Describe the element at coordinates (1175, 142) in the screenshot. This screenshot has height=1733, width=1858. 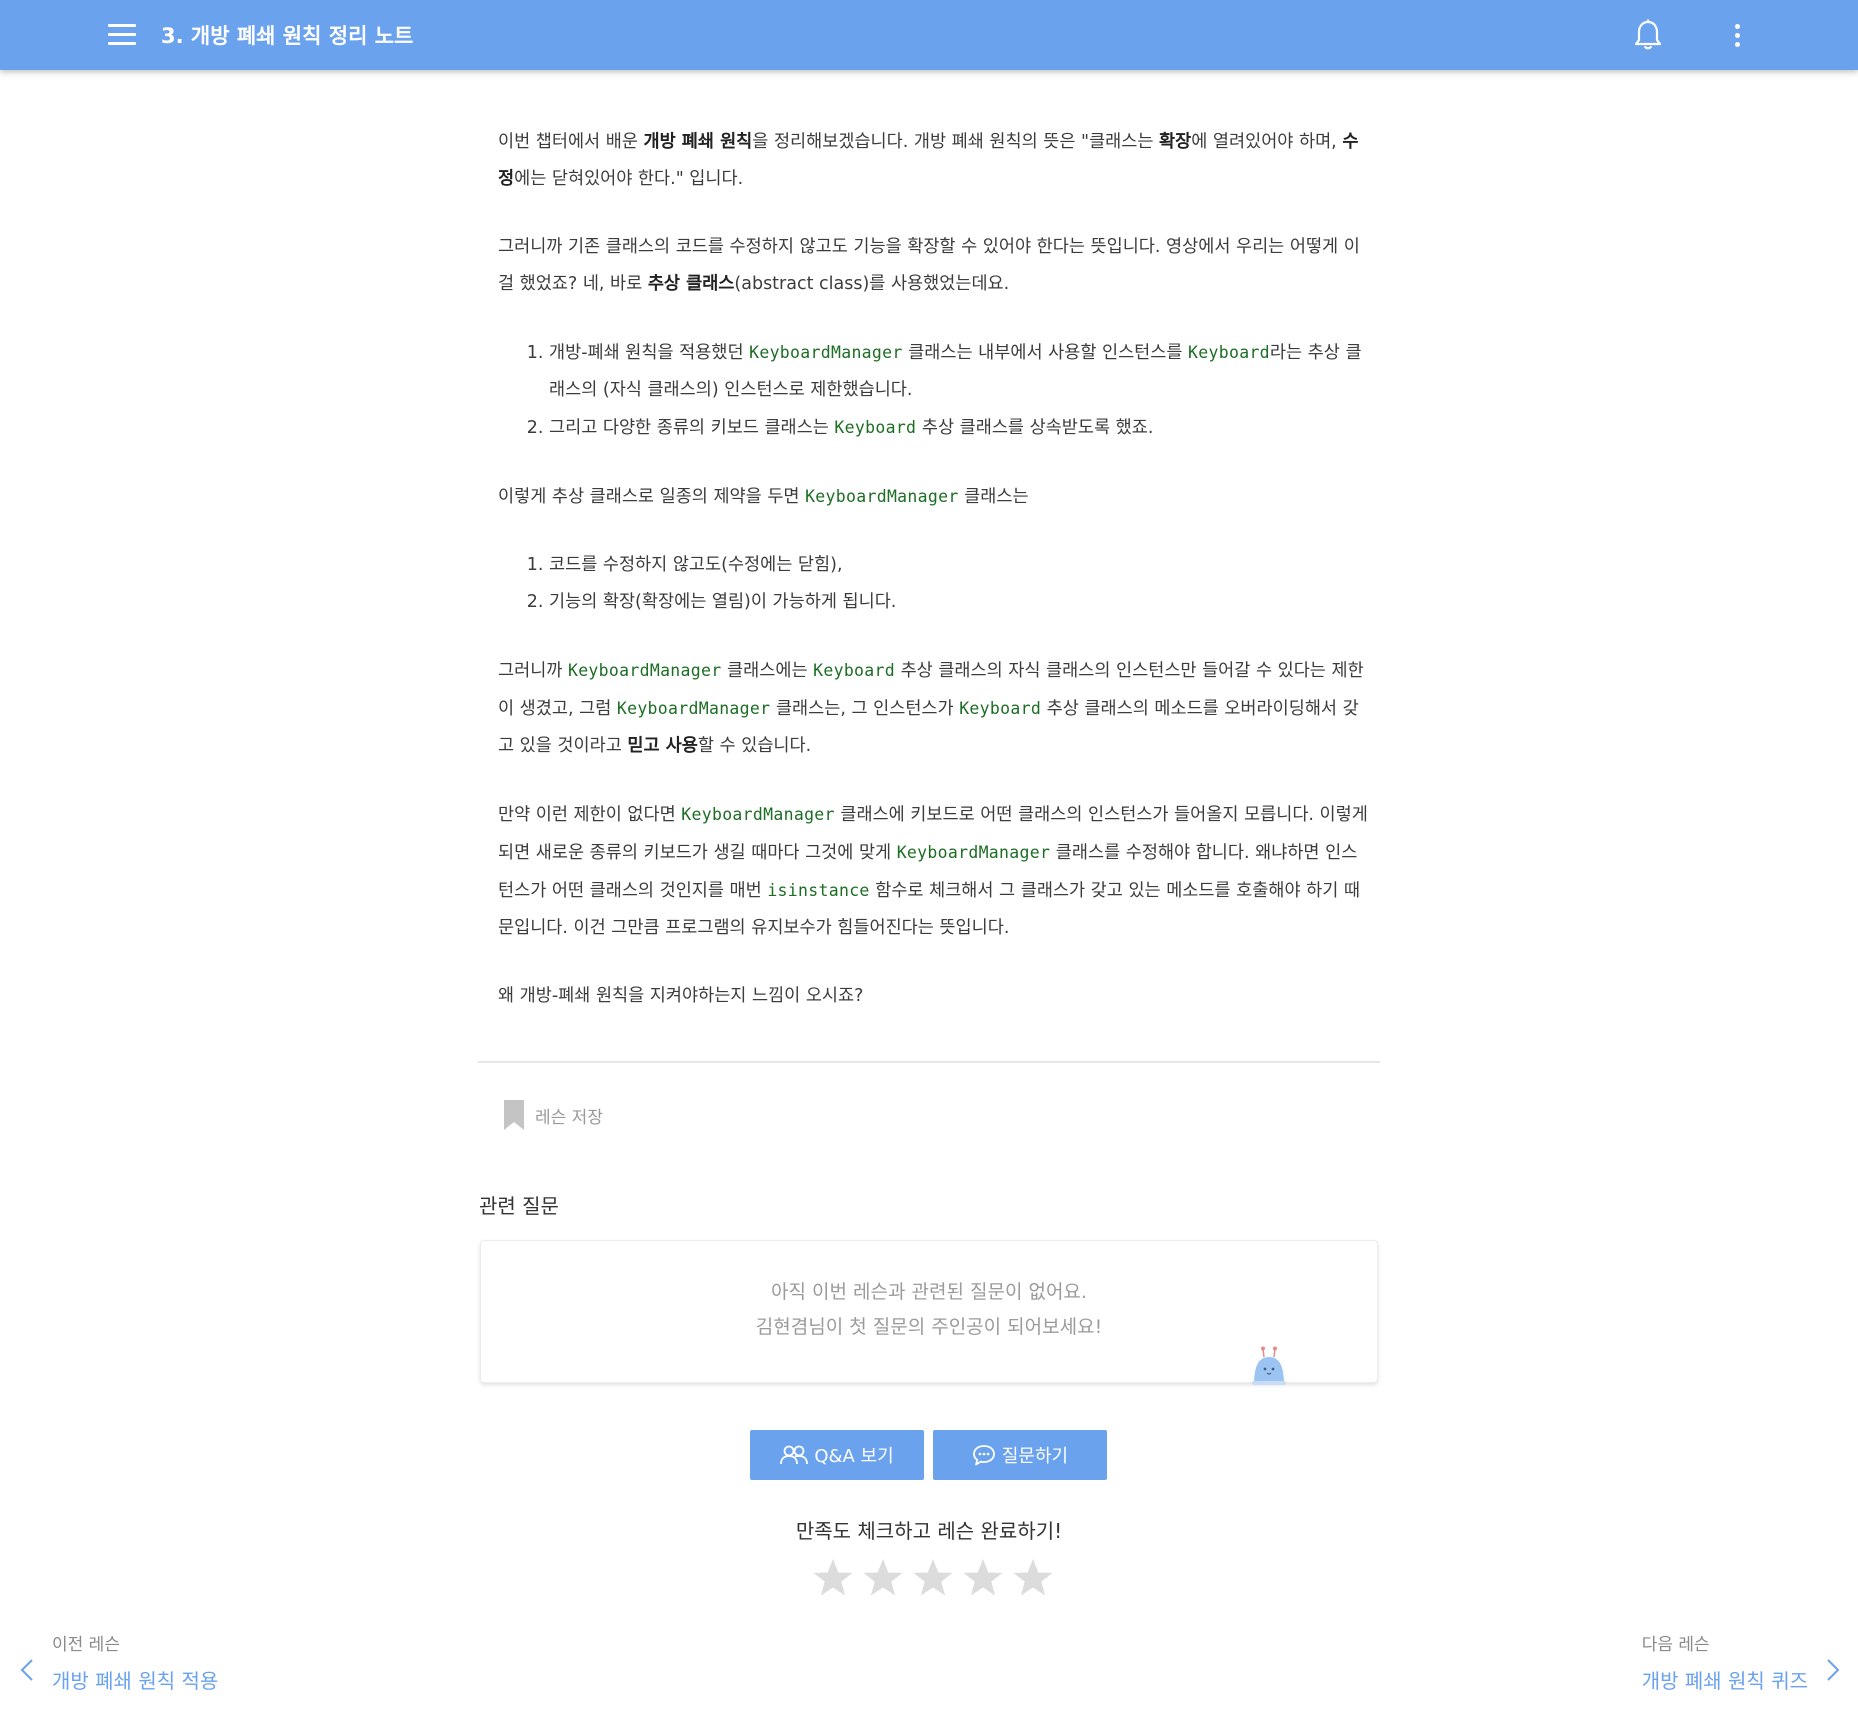
I see `bold-text: 확장` at that location.